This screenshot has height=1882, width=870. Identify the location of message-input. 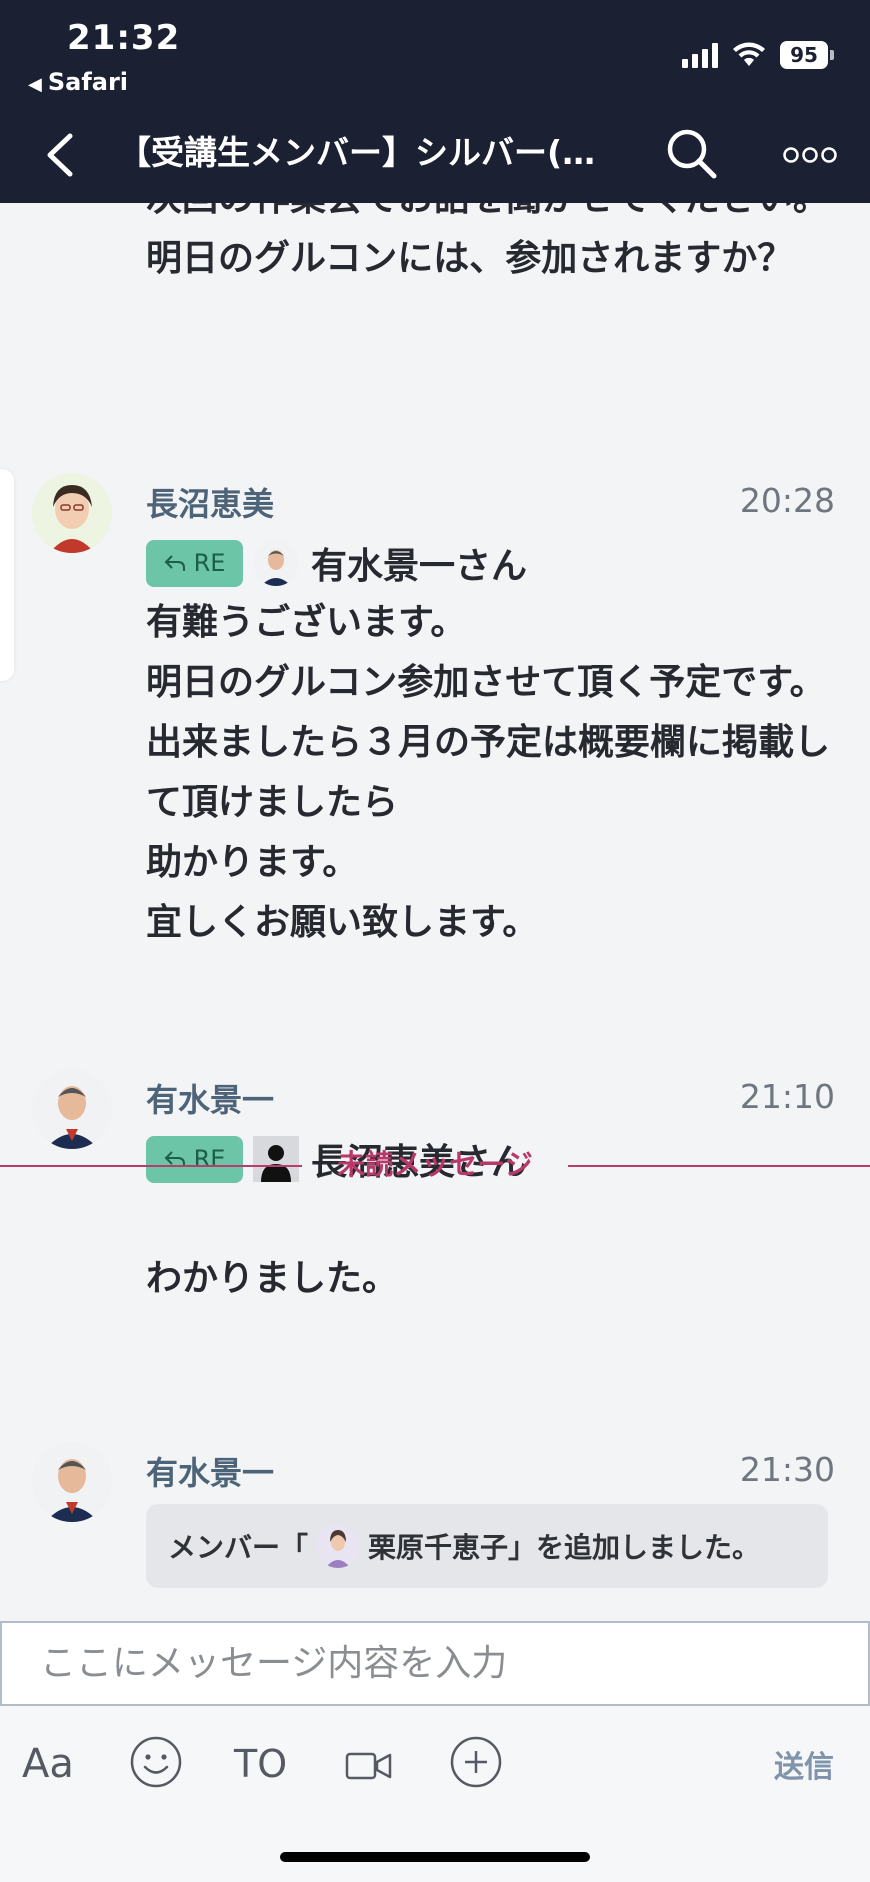
(435, 1663).